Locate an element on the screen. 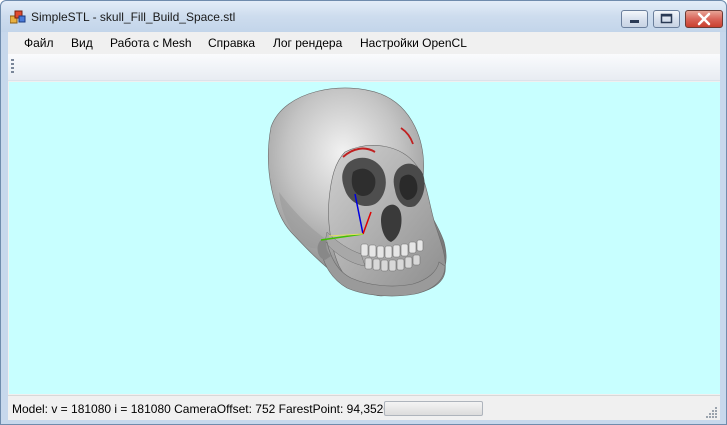  maximize-icon is located at coordinates (666, 18).